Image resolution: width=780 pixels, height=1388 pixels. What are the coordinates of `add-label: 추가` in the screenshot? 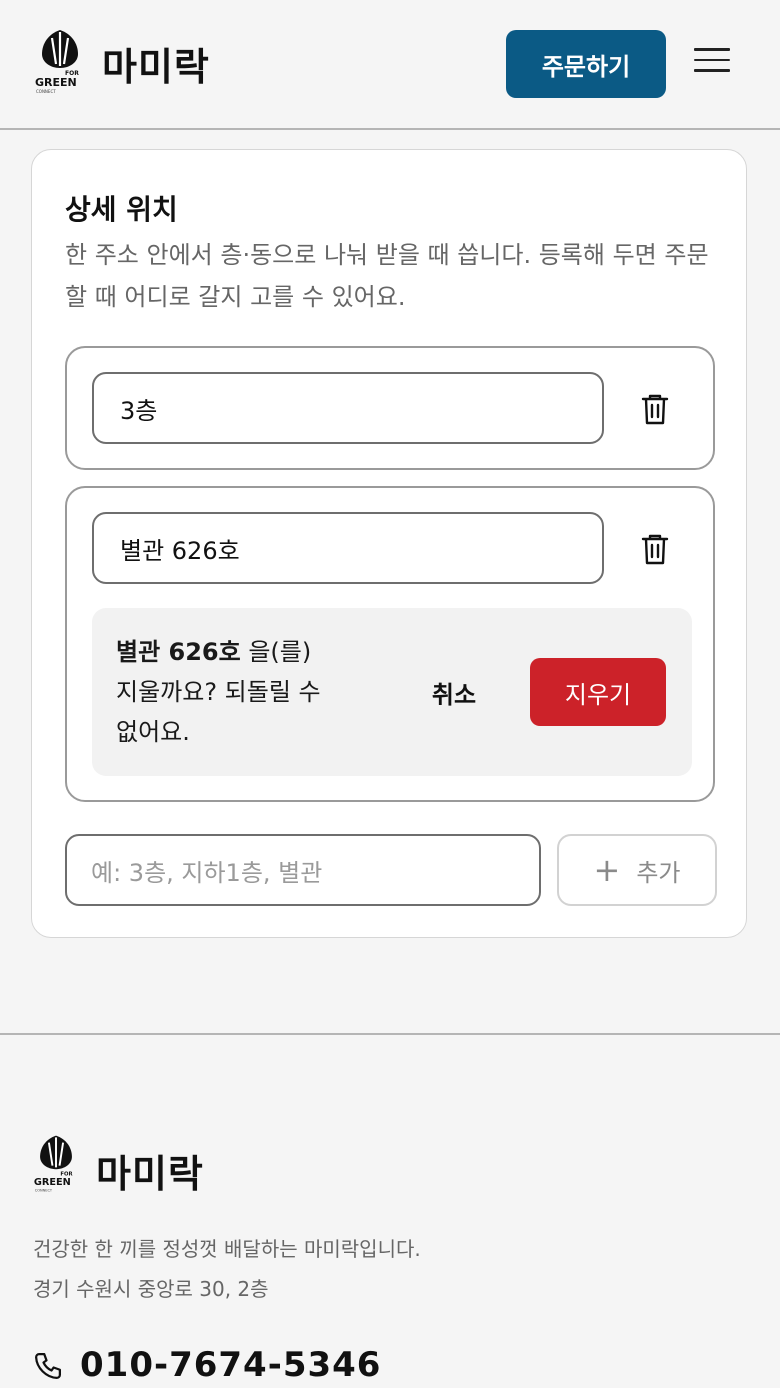 It's located at (658, 872).